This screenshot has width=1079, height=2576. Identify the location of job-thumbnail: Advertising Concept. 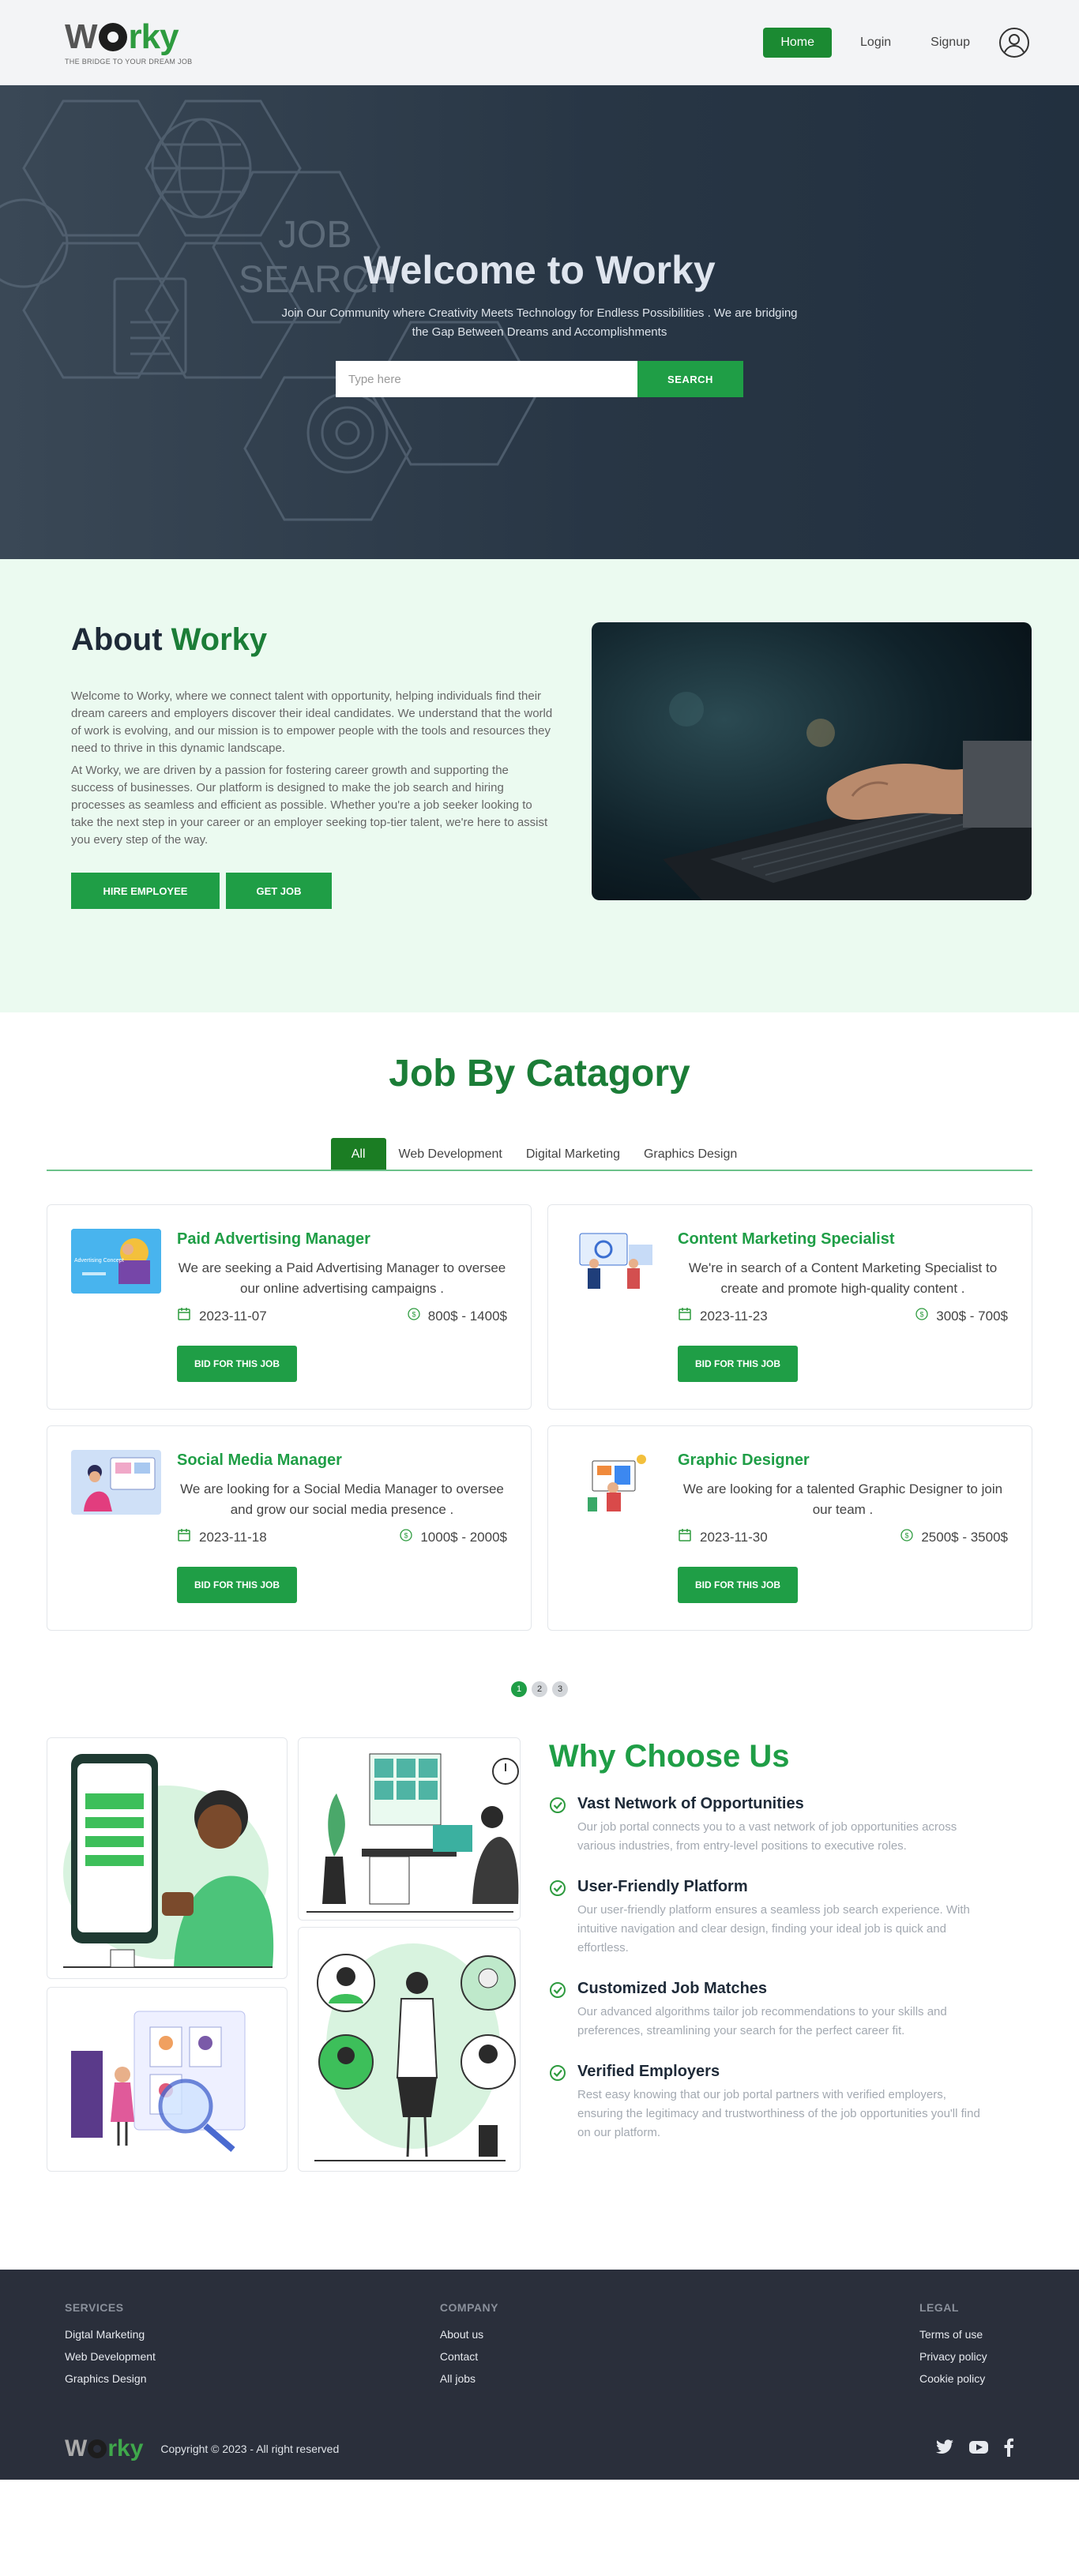
(116, 1261).